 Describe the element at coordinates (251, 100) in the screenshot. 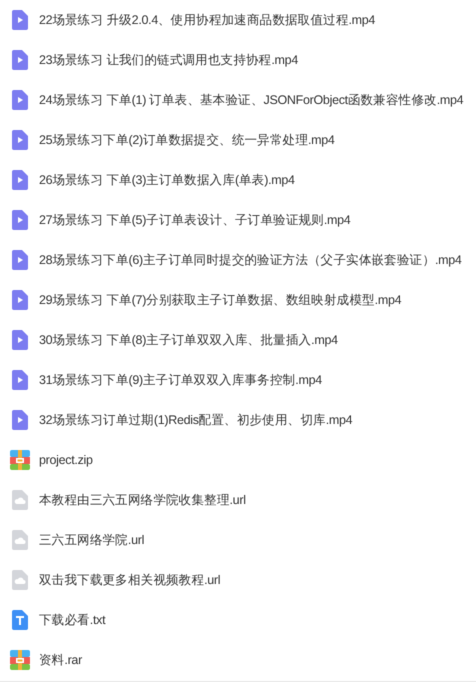

I see `file-name: 24场景练习 下单(1) 订单表、基本验证、JSONForObject函数兼容性修改.mp4` at that location.